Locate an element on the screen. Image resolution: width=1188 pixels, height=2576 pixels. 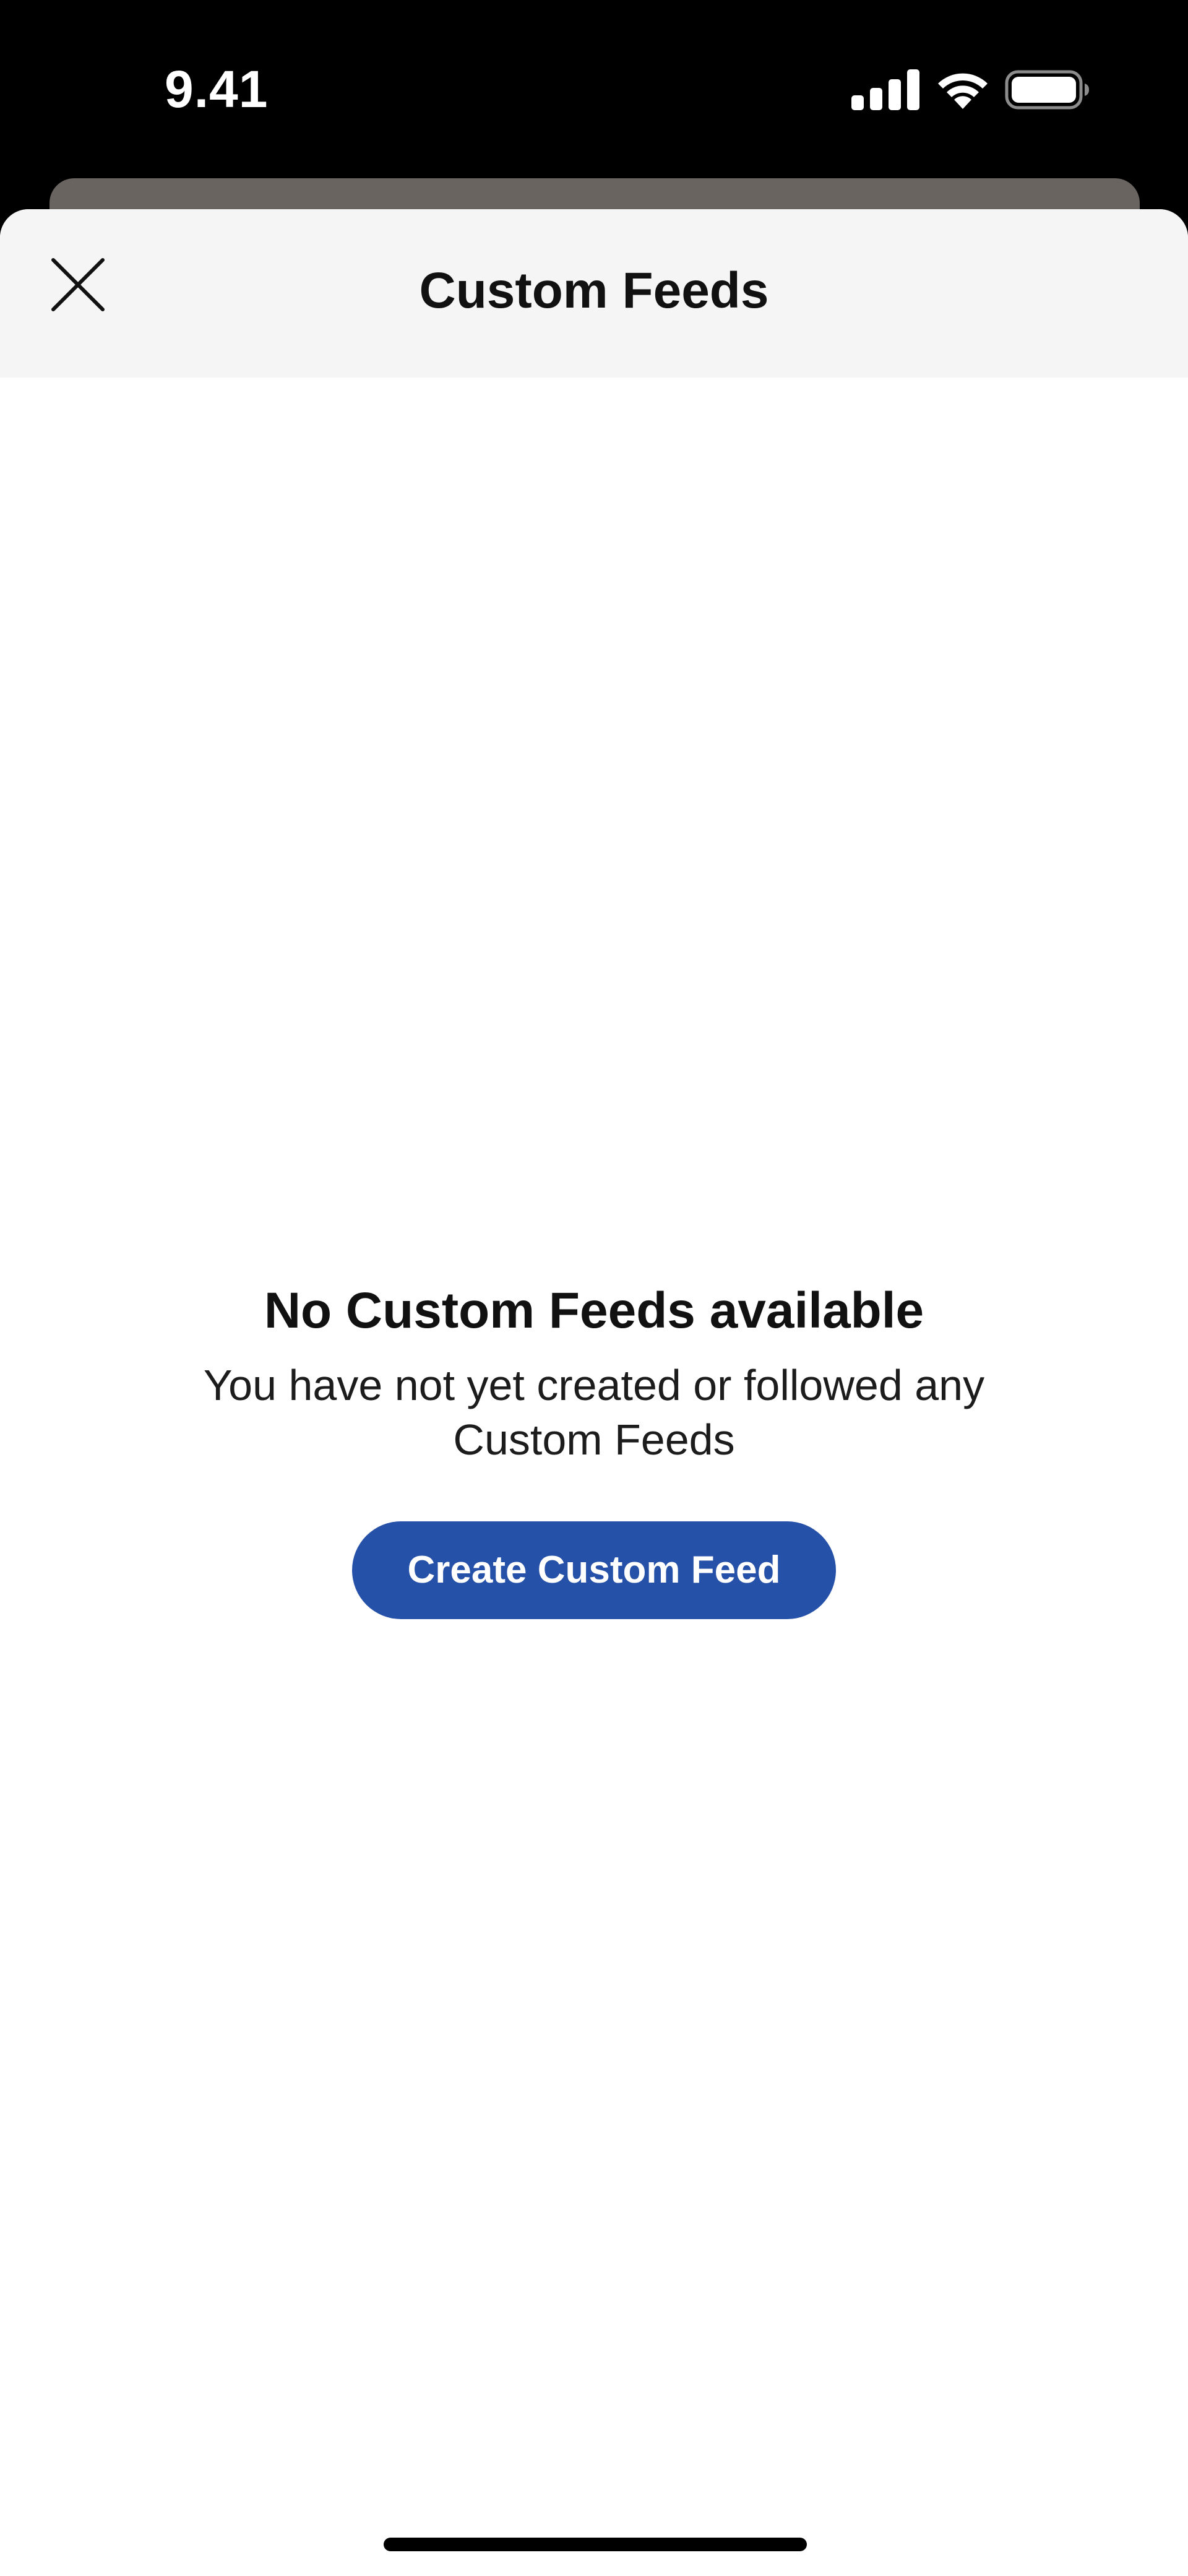
status-icons is located at coordinates (970, 89).